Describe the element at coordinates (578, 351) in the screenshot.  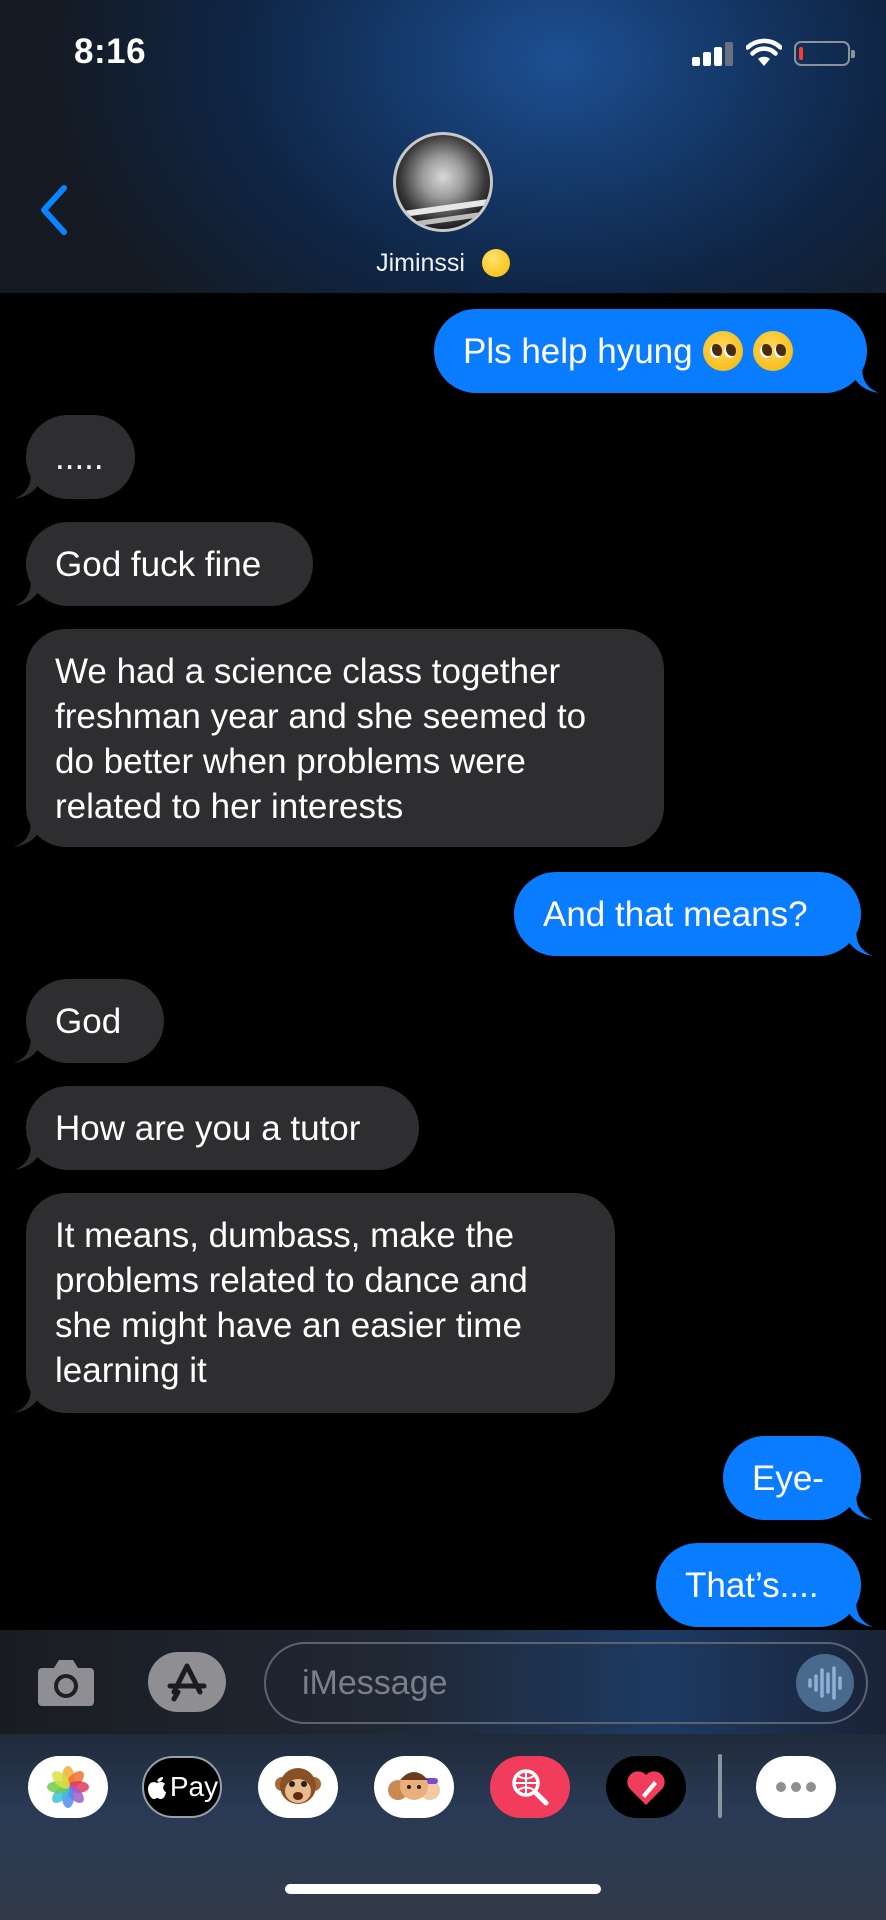
I see `message-text: Pls help hyung` at that location.